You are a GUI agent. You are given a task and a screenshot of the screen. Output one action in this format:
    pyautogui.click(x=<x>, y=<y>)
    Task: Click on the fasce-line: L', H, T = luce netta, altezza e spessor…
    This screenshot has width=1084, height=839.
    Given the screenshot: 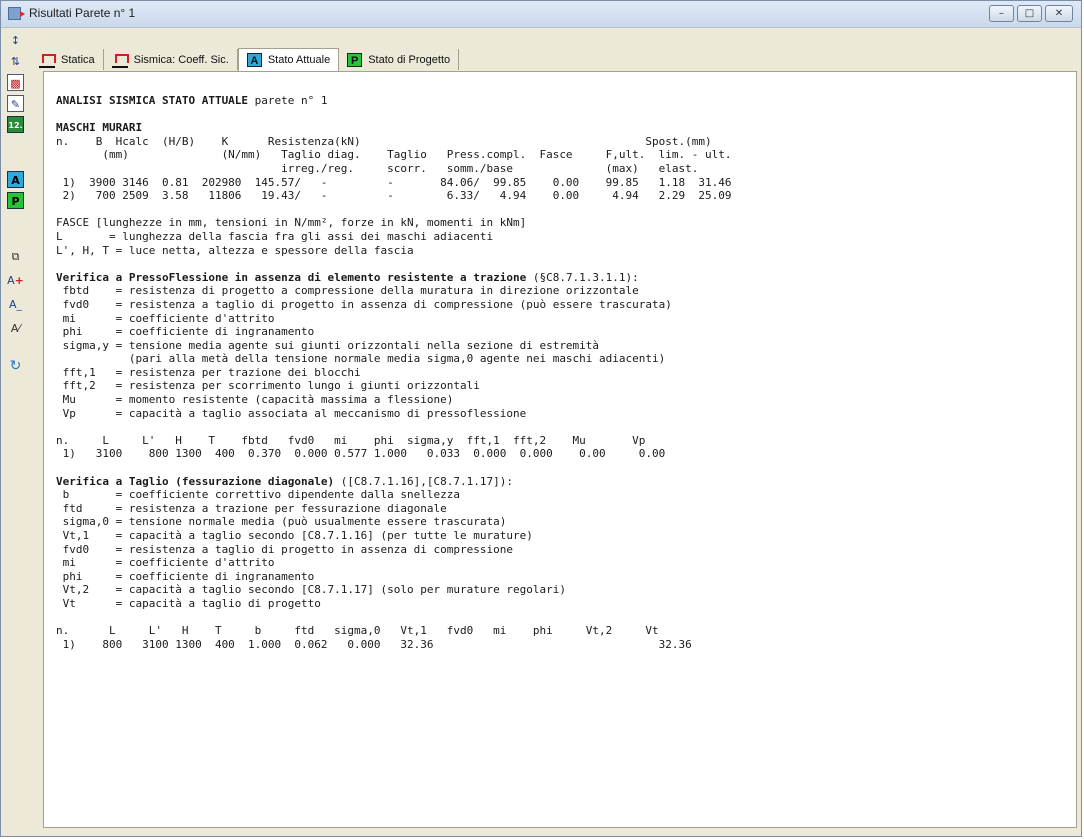 What is the action you would take?
    pyautogui.click(x=235, y=250)
    